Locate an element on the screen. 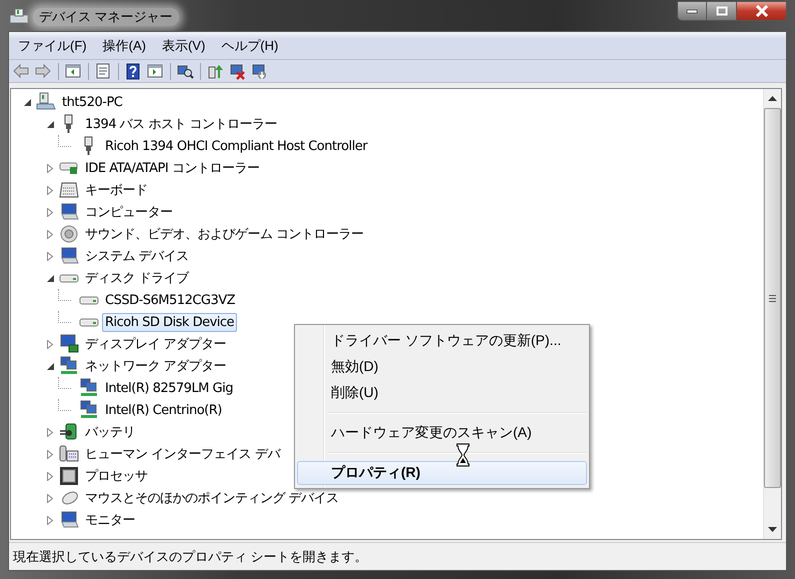  maximize-button is located at coordinates (722, 11).